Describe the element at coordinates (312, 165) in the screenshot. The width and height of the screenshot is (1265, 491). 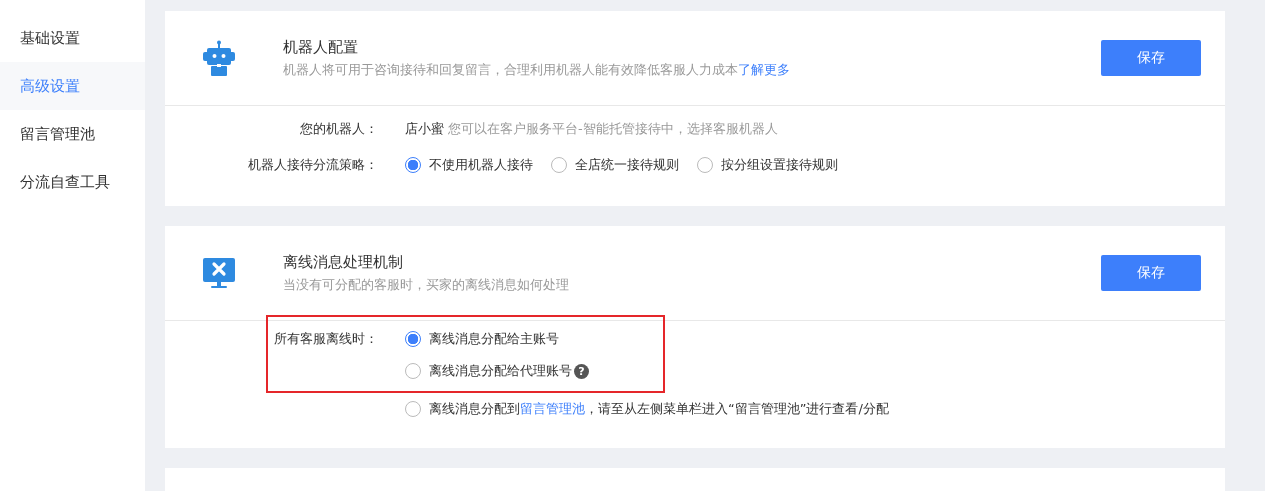
I see `field-label: 机器人接待分流策略：` at that location.